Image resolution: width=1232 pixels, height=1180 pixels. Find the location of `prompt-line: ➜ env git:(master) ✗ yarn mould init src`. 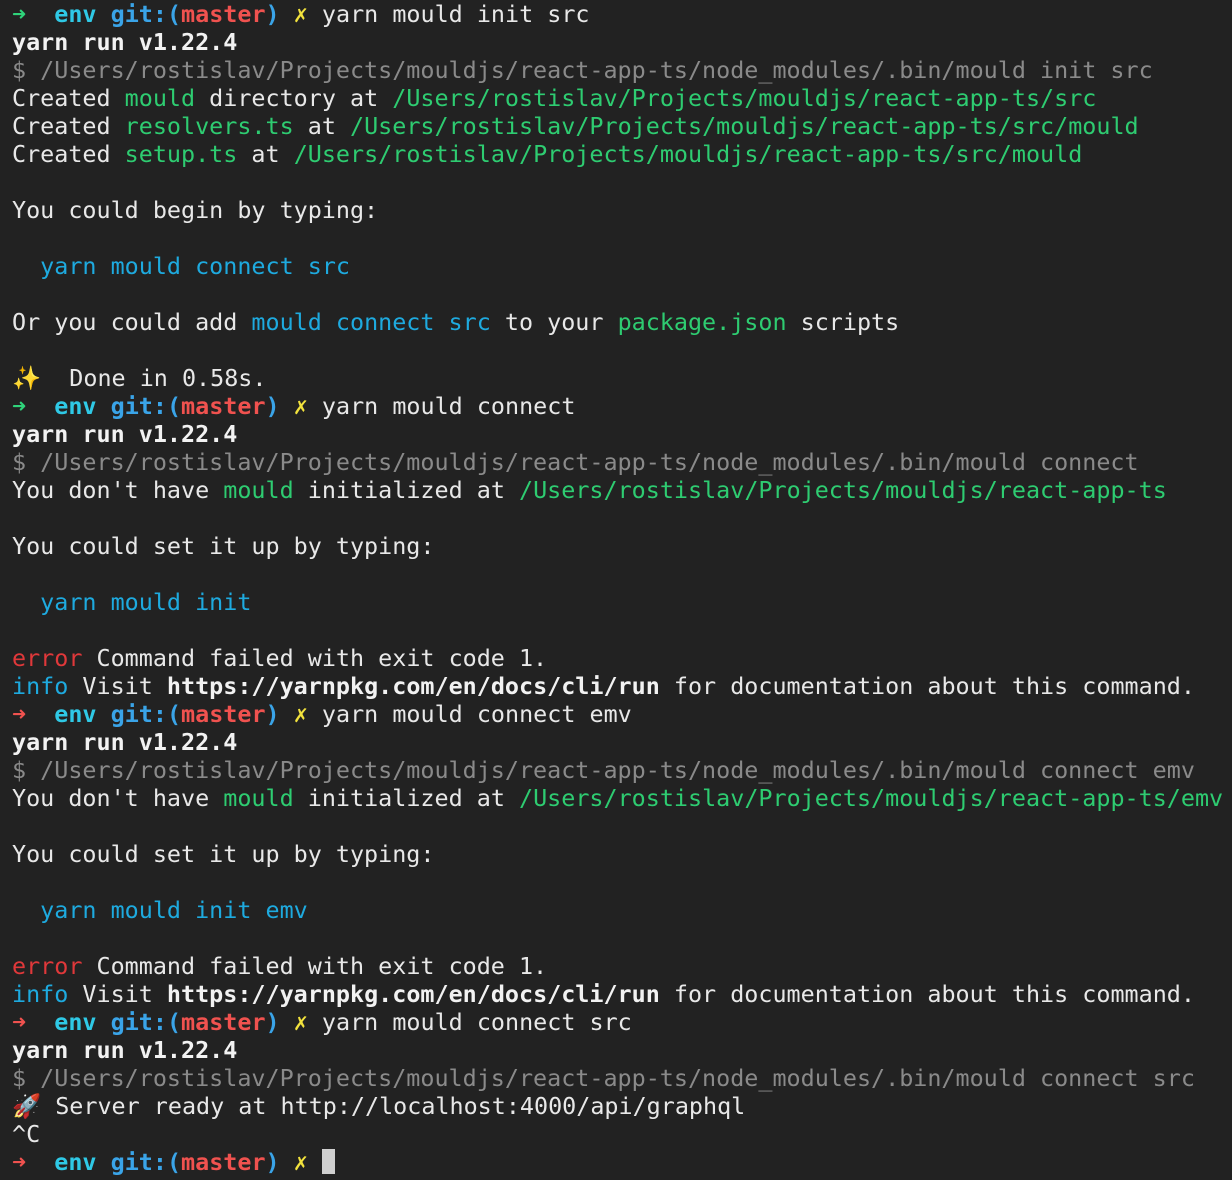

prompt-line: ➜ env git:(master) ✗ yarn mould init src is located at coordinates (622, 14).